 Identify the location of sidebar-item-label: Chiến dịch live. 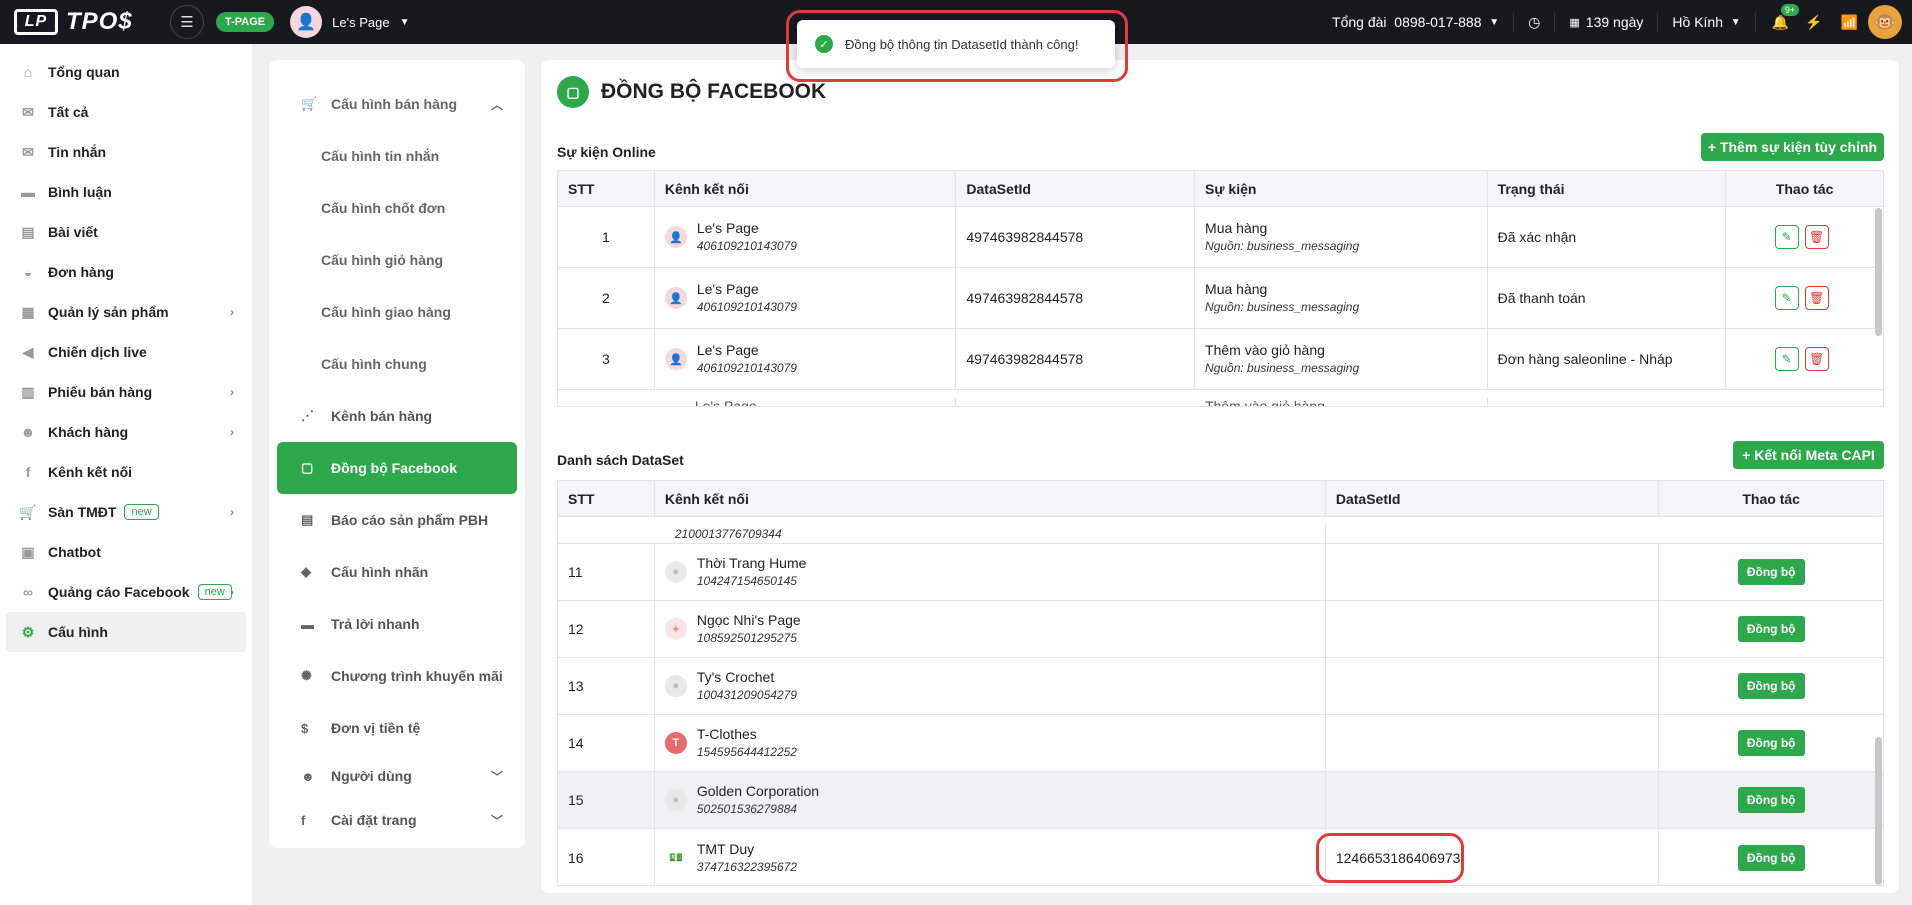
(97, 352).